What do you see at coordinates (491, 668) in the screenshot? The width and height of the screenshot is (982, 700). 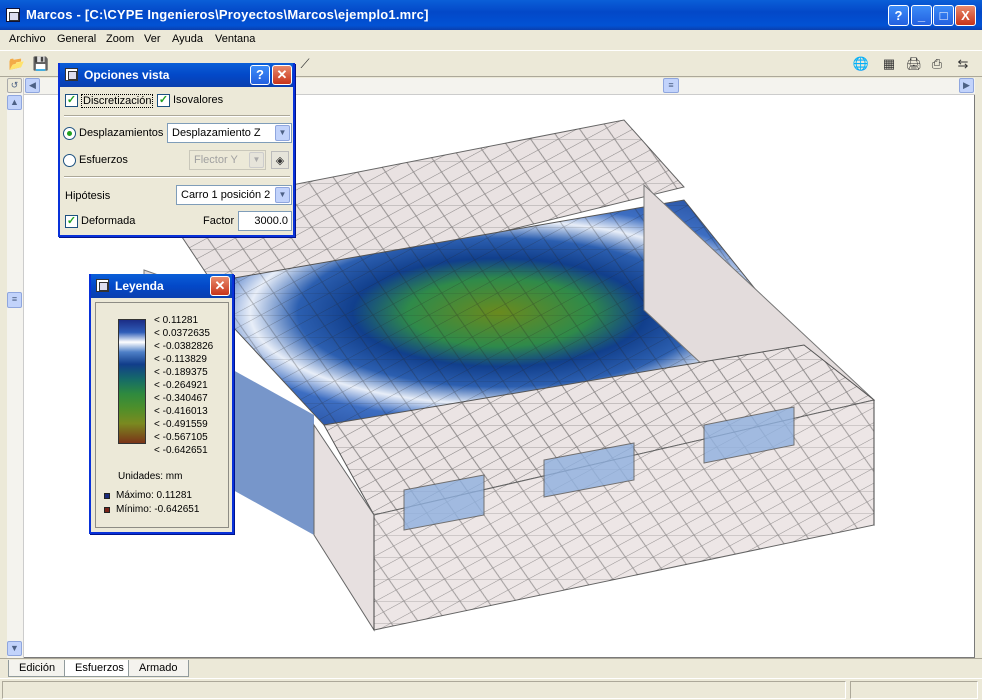 I see `tab-bar: Edición Esfuerzos Armado` at bounding box center [491, 668].